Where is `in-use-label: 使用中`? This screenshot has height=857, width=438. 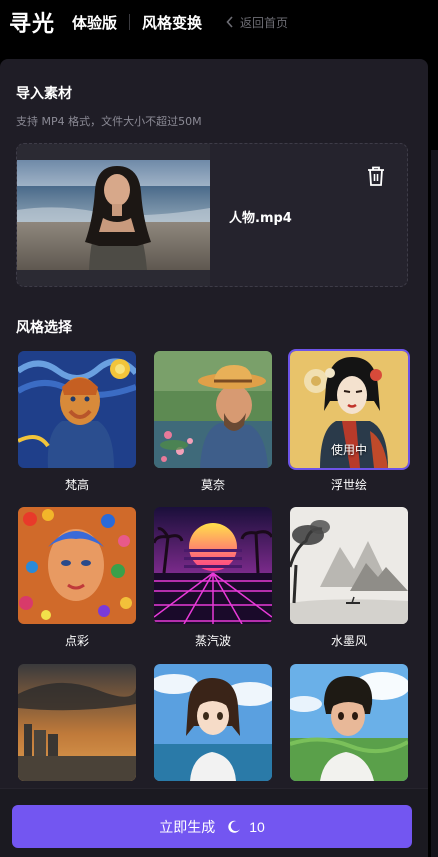
in-use-label: 使用中 is located at coordinates (348, 450).